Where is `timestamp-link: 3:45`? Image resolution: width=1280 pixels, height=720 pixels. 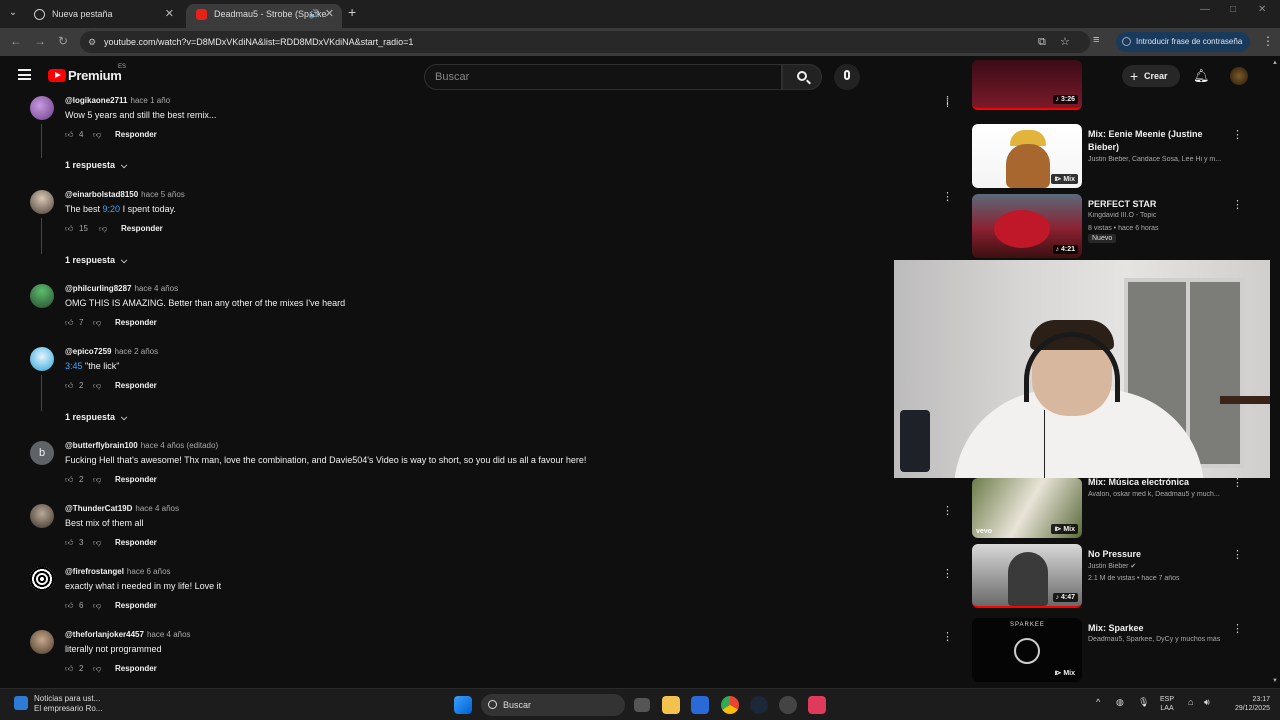
timestamp-link: 3:45 is located at coordinates (74, 366).